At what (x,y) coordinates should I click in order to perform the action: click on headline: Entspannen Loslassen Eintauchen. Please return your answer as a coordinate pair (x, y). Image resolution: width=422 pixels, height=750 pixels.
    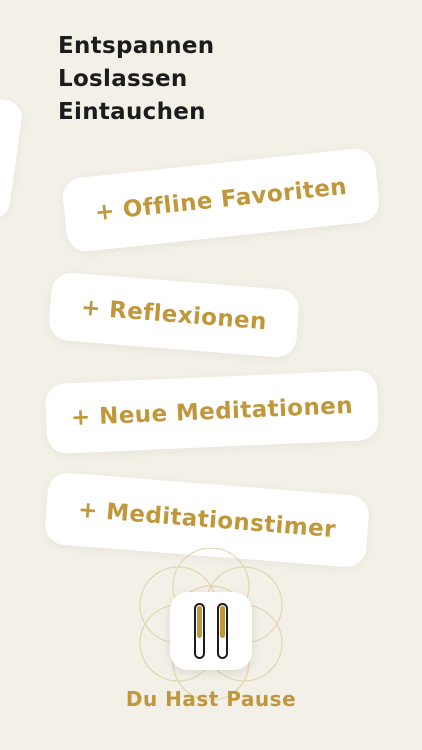
    Looking at the image, I should click on (136, 79).